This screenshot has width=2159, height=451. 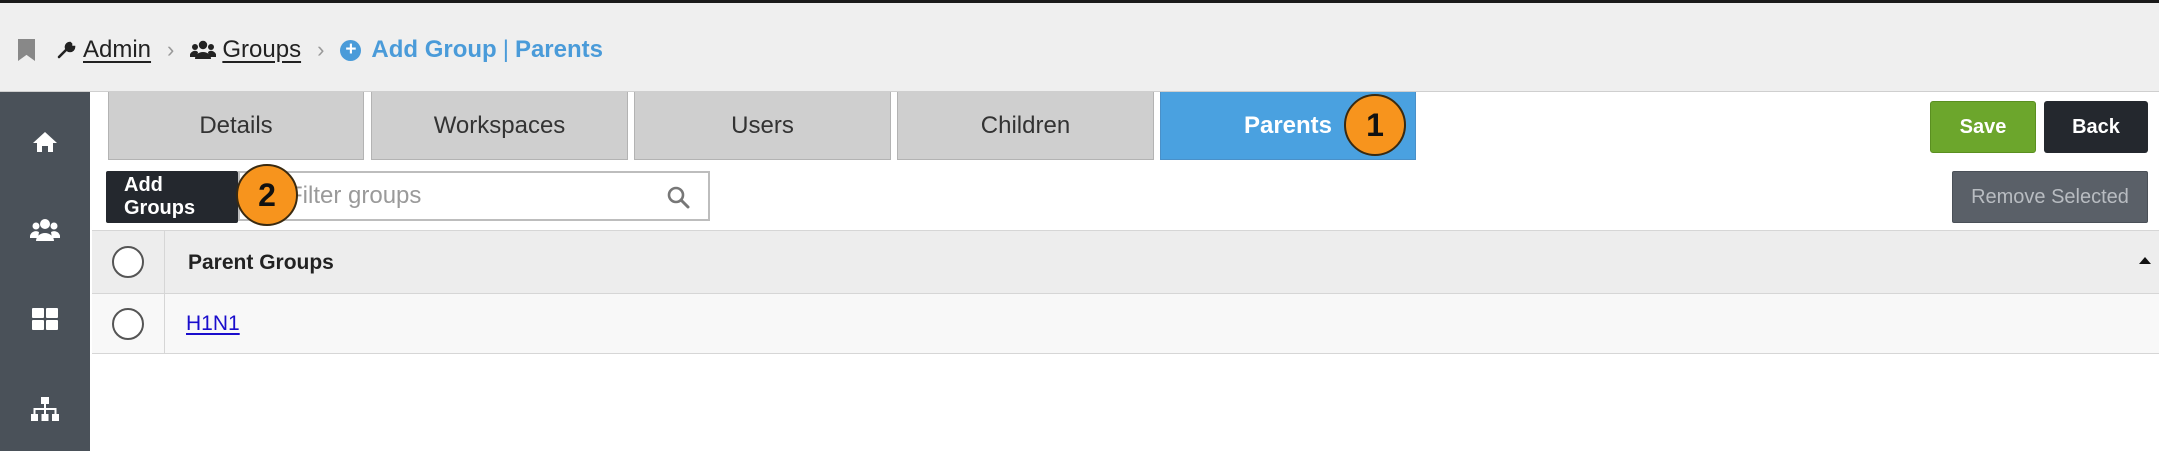 What do you see at coordinates (468, 196) in the screenshot?
I see `filter-groups-input` at bounding box center [468, 196].